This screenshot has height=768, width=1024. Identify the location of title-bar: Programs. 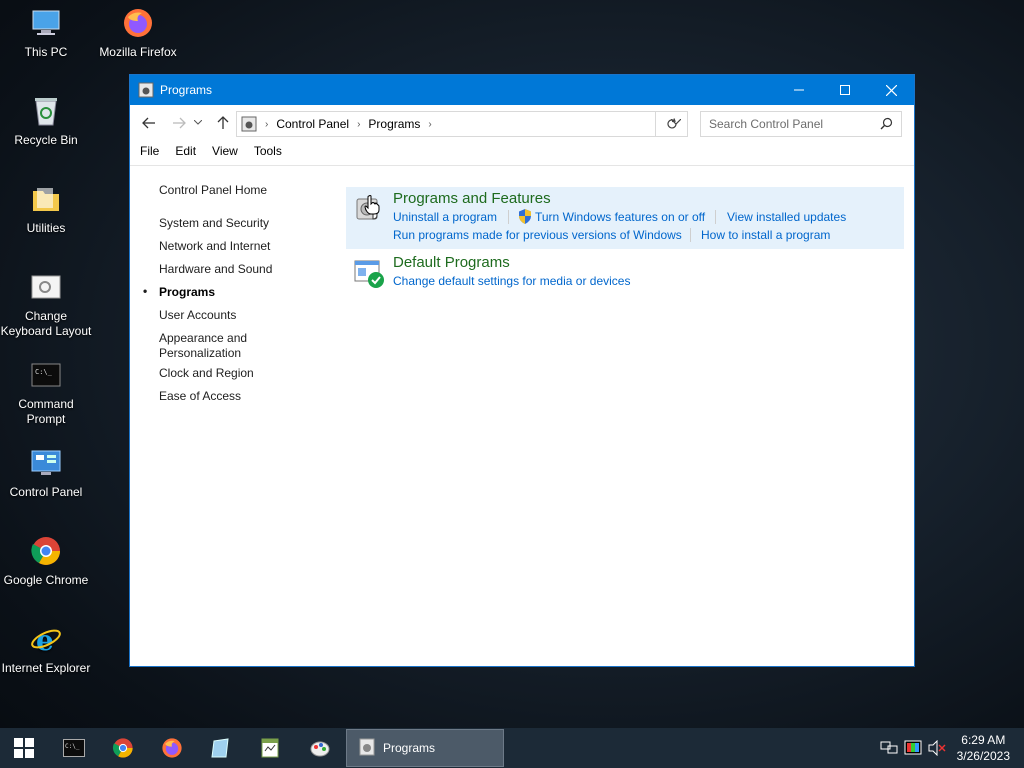
(522, 90).